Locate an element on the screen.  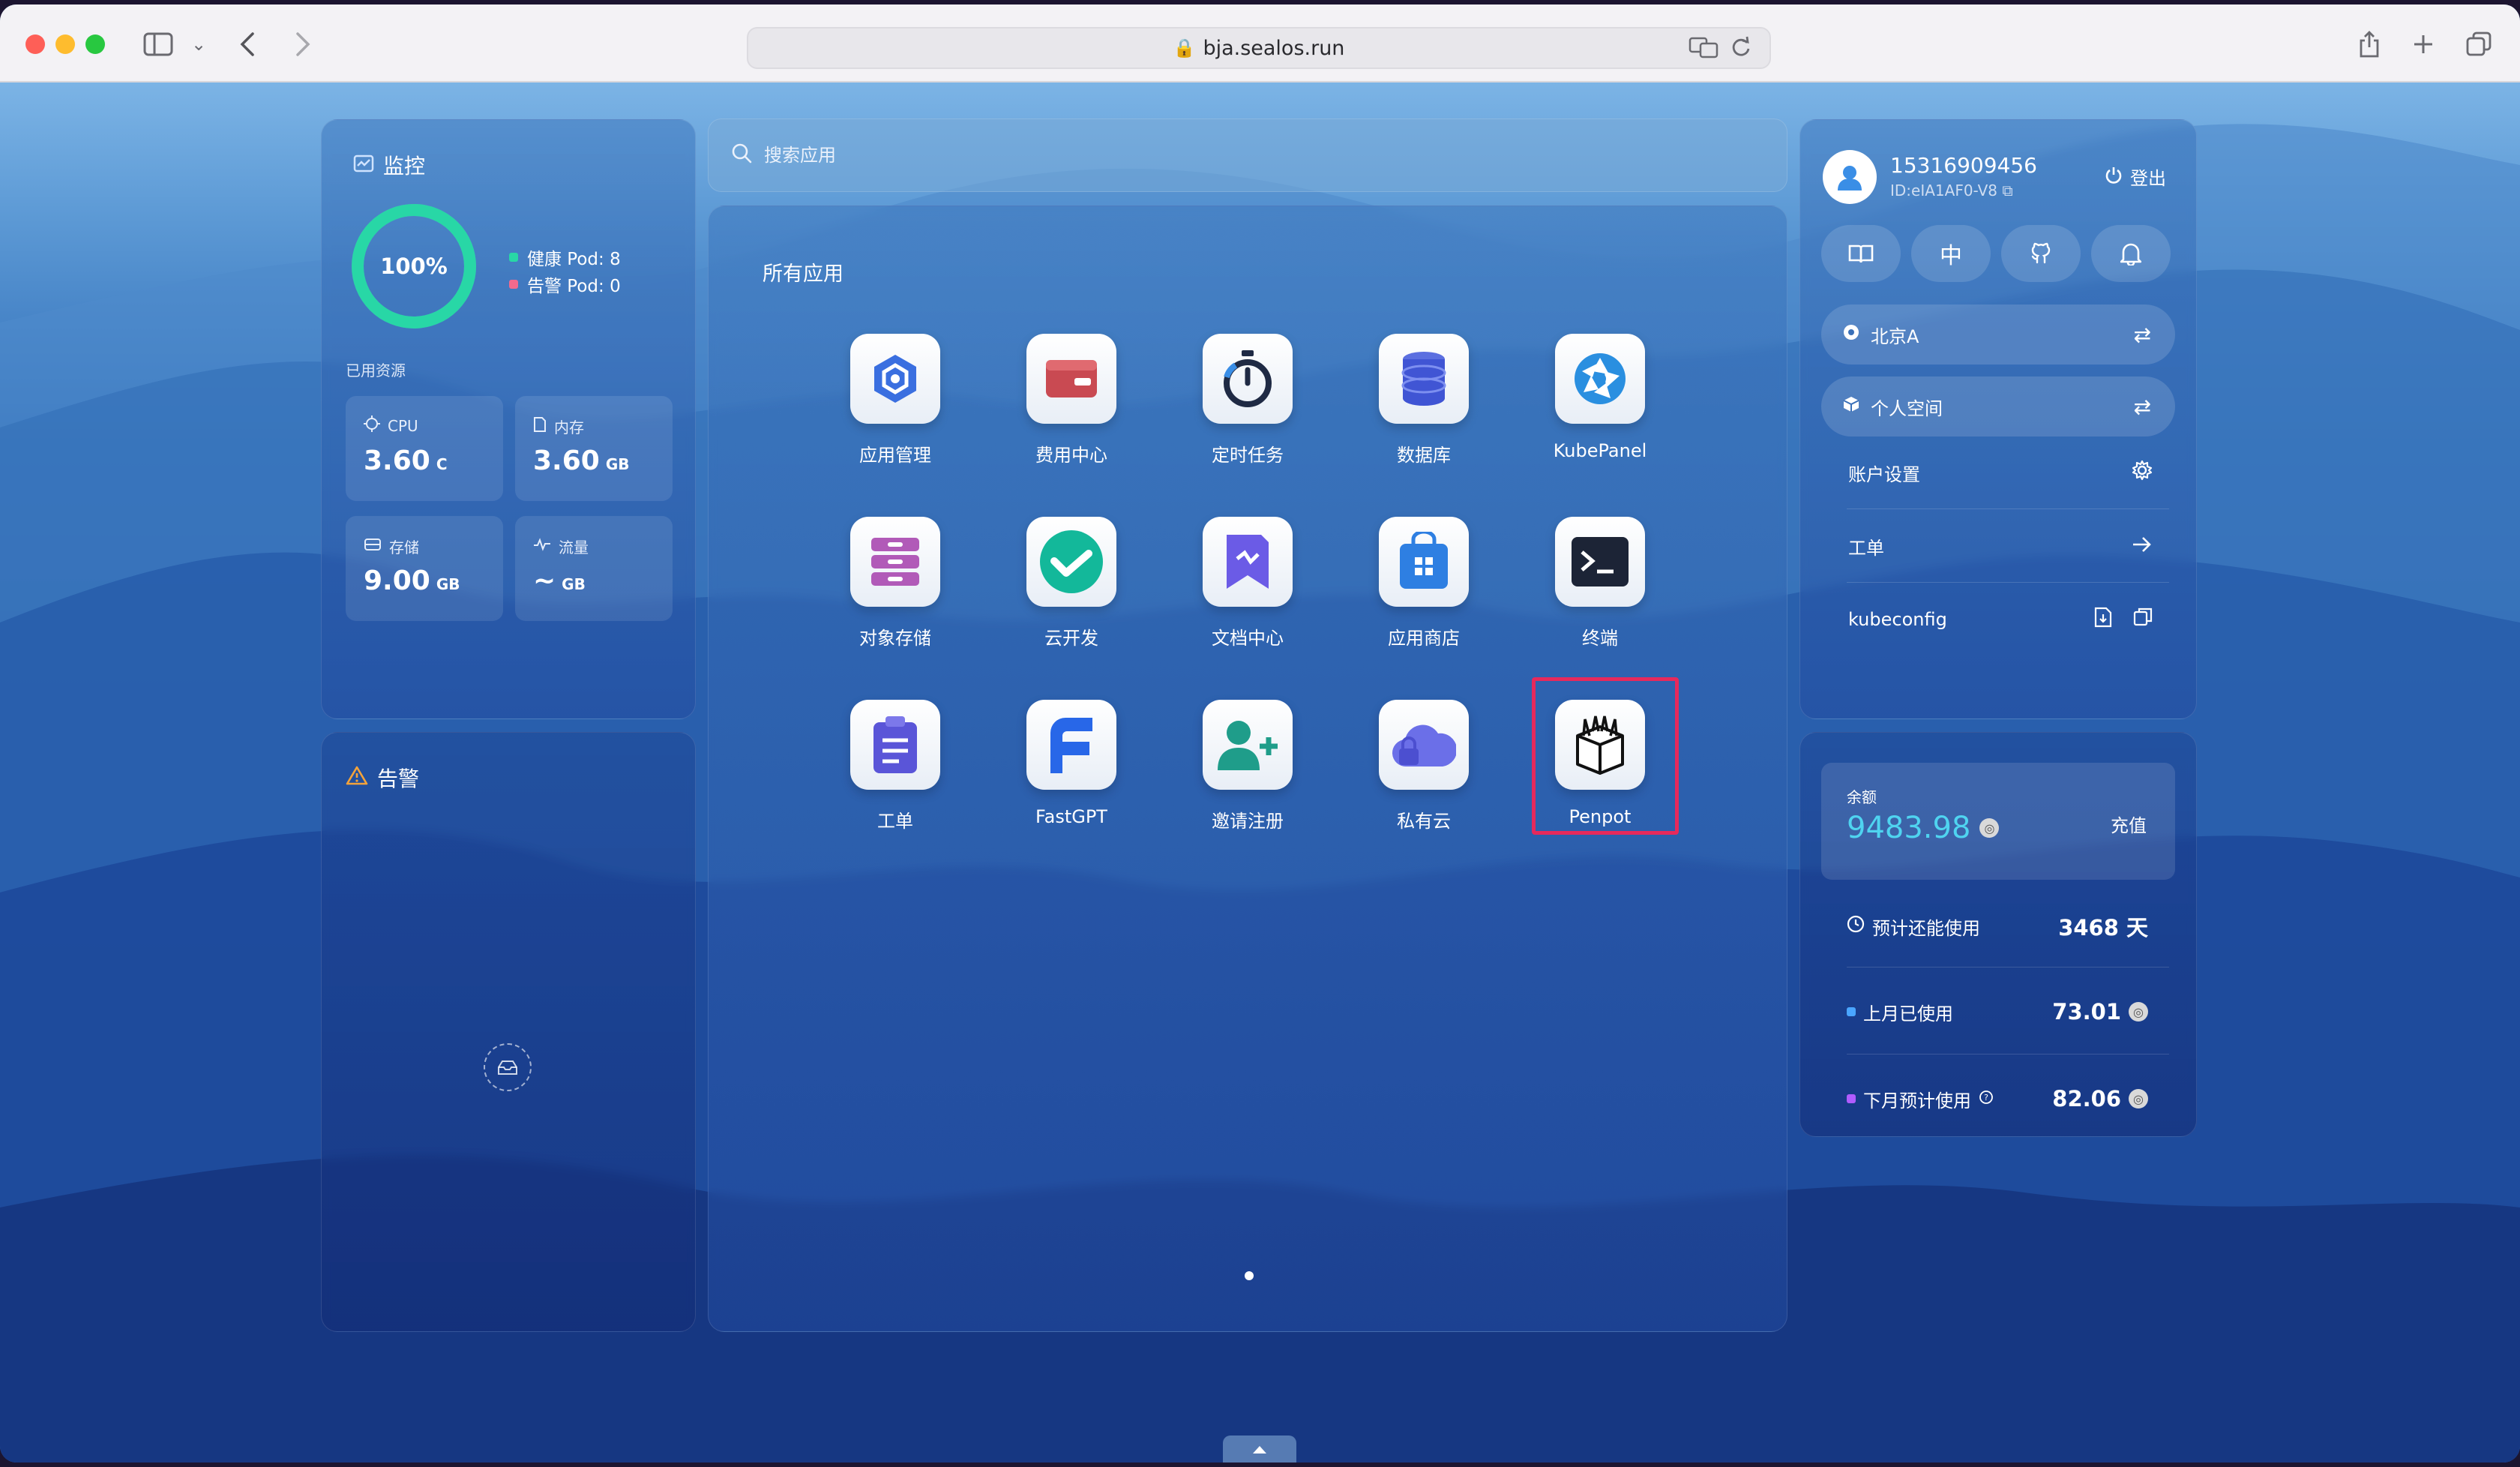
copy-icon is located at coordinates (2143, 620).